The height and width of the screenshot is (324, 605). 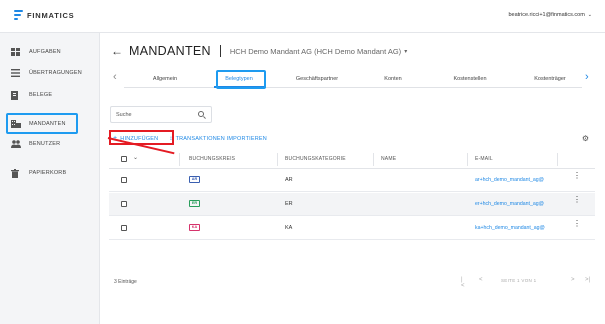 I want to click on gear-icon: ⚙, so click(x=585, y=138).